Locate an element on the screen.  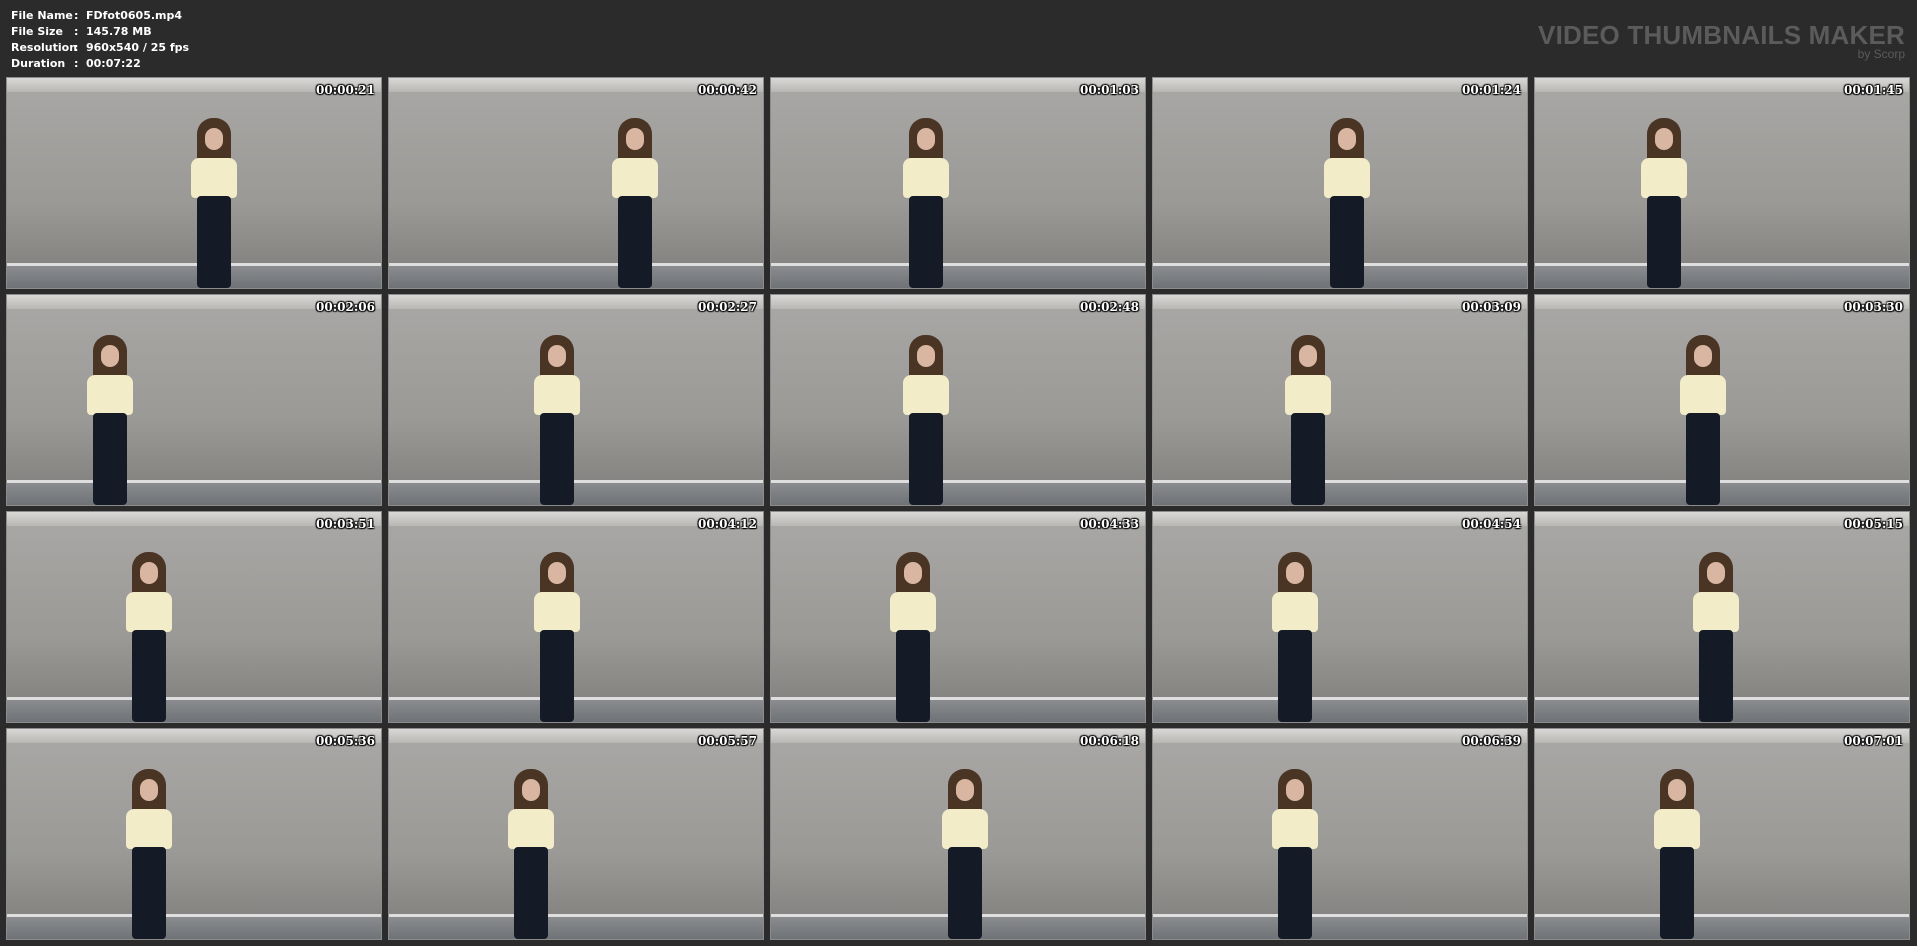
thumbnail: 00:01:24 is located at coordinates (1340, 183).